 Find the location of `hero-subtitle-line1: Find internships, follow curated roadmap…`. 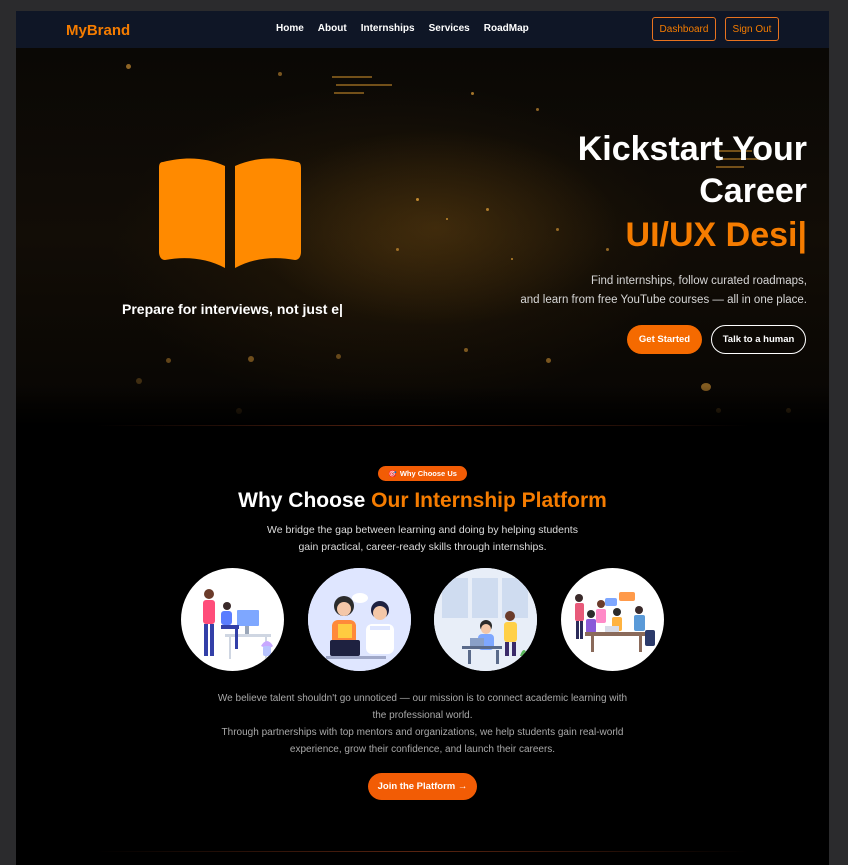

hero-subtitle-line1: Find internships, follow curated roadmap… is located at coordinates (698, 281).